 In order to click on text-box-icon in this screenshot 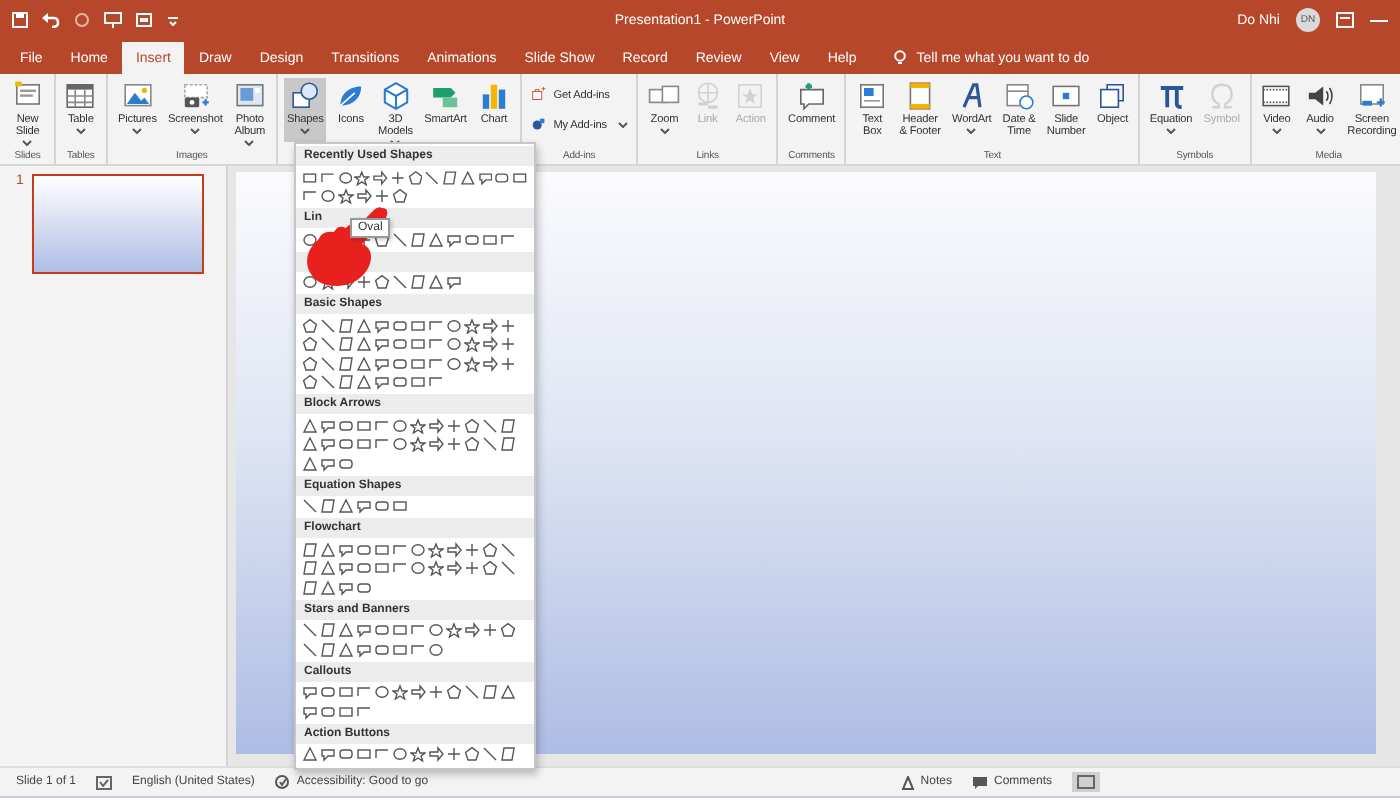, I will do `click(872, 96)`.